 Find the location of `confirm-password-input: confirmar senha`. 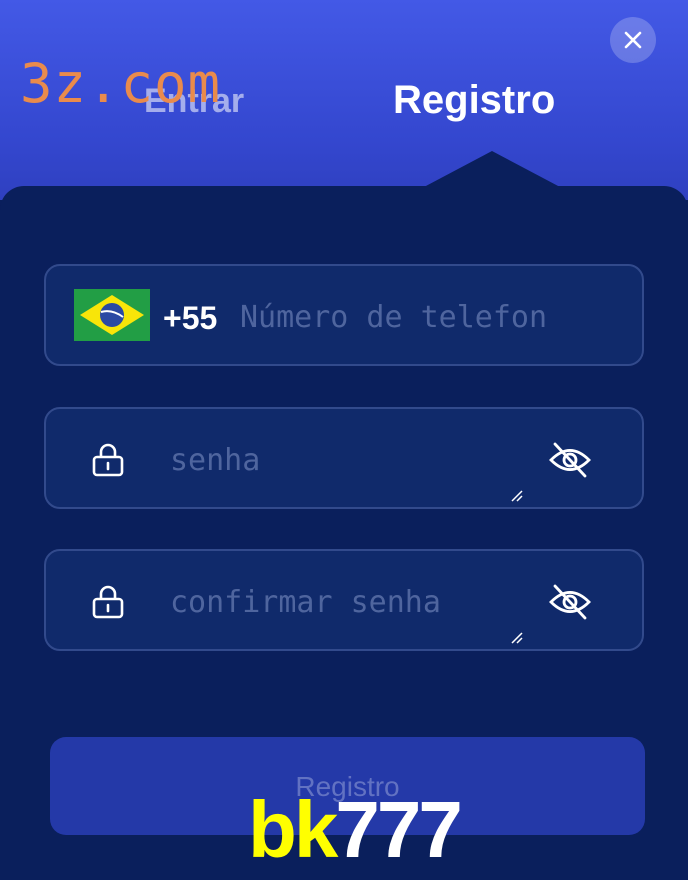

confirm-password-input: confirmar senha is located at coordinates (305, 602).